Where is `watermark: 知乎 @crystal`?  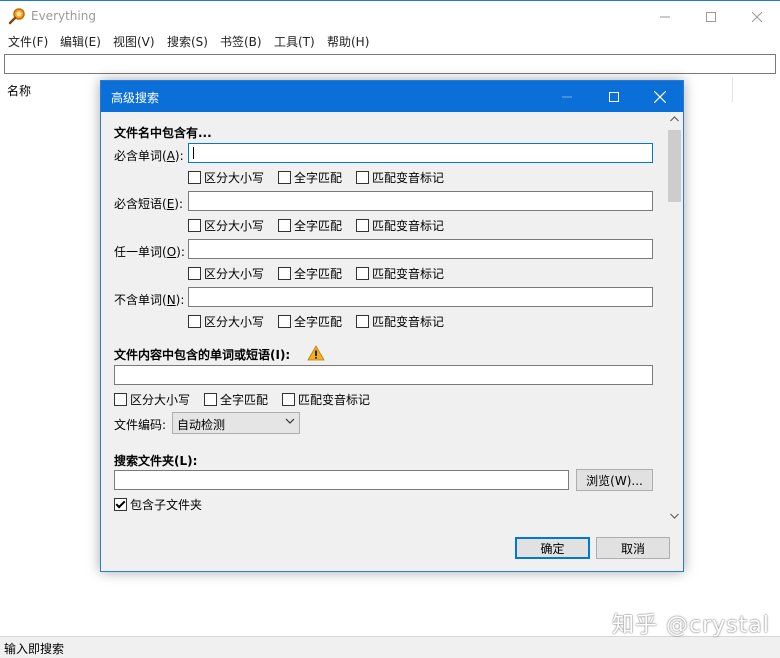 watermark: 知乎 @crystal is located at coordinates (691, 625).